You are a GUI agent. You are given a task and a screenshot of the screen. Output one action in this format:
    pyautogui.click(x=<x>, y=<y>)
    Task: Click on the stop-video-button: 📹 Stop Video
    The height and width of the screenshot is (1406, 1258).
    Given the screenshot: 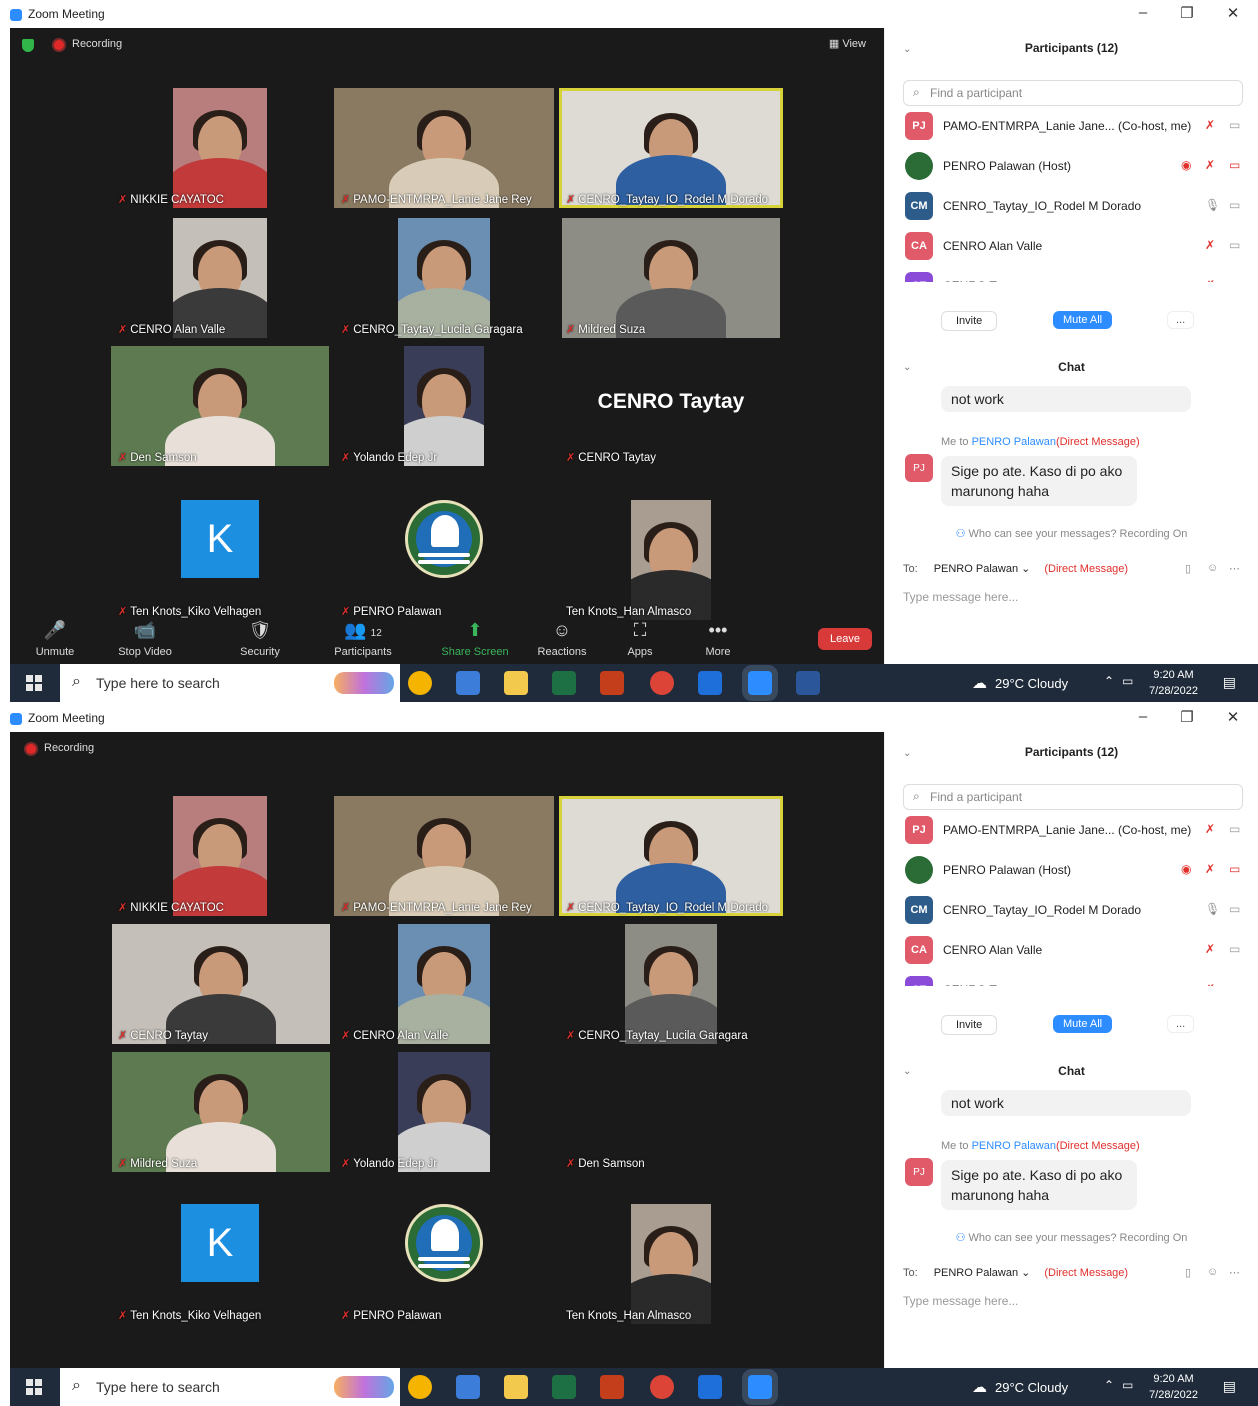 What is the action you would take?
    pyautogui.click(x=145, y=639)
    